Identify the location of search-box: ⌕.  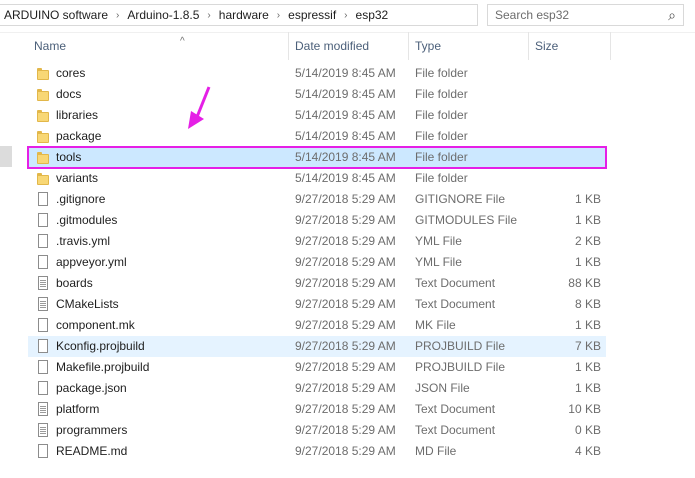
(585, 15).